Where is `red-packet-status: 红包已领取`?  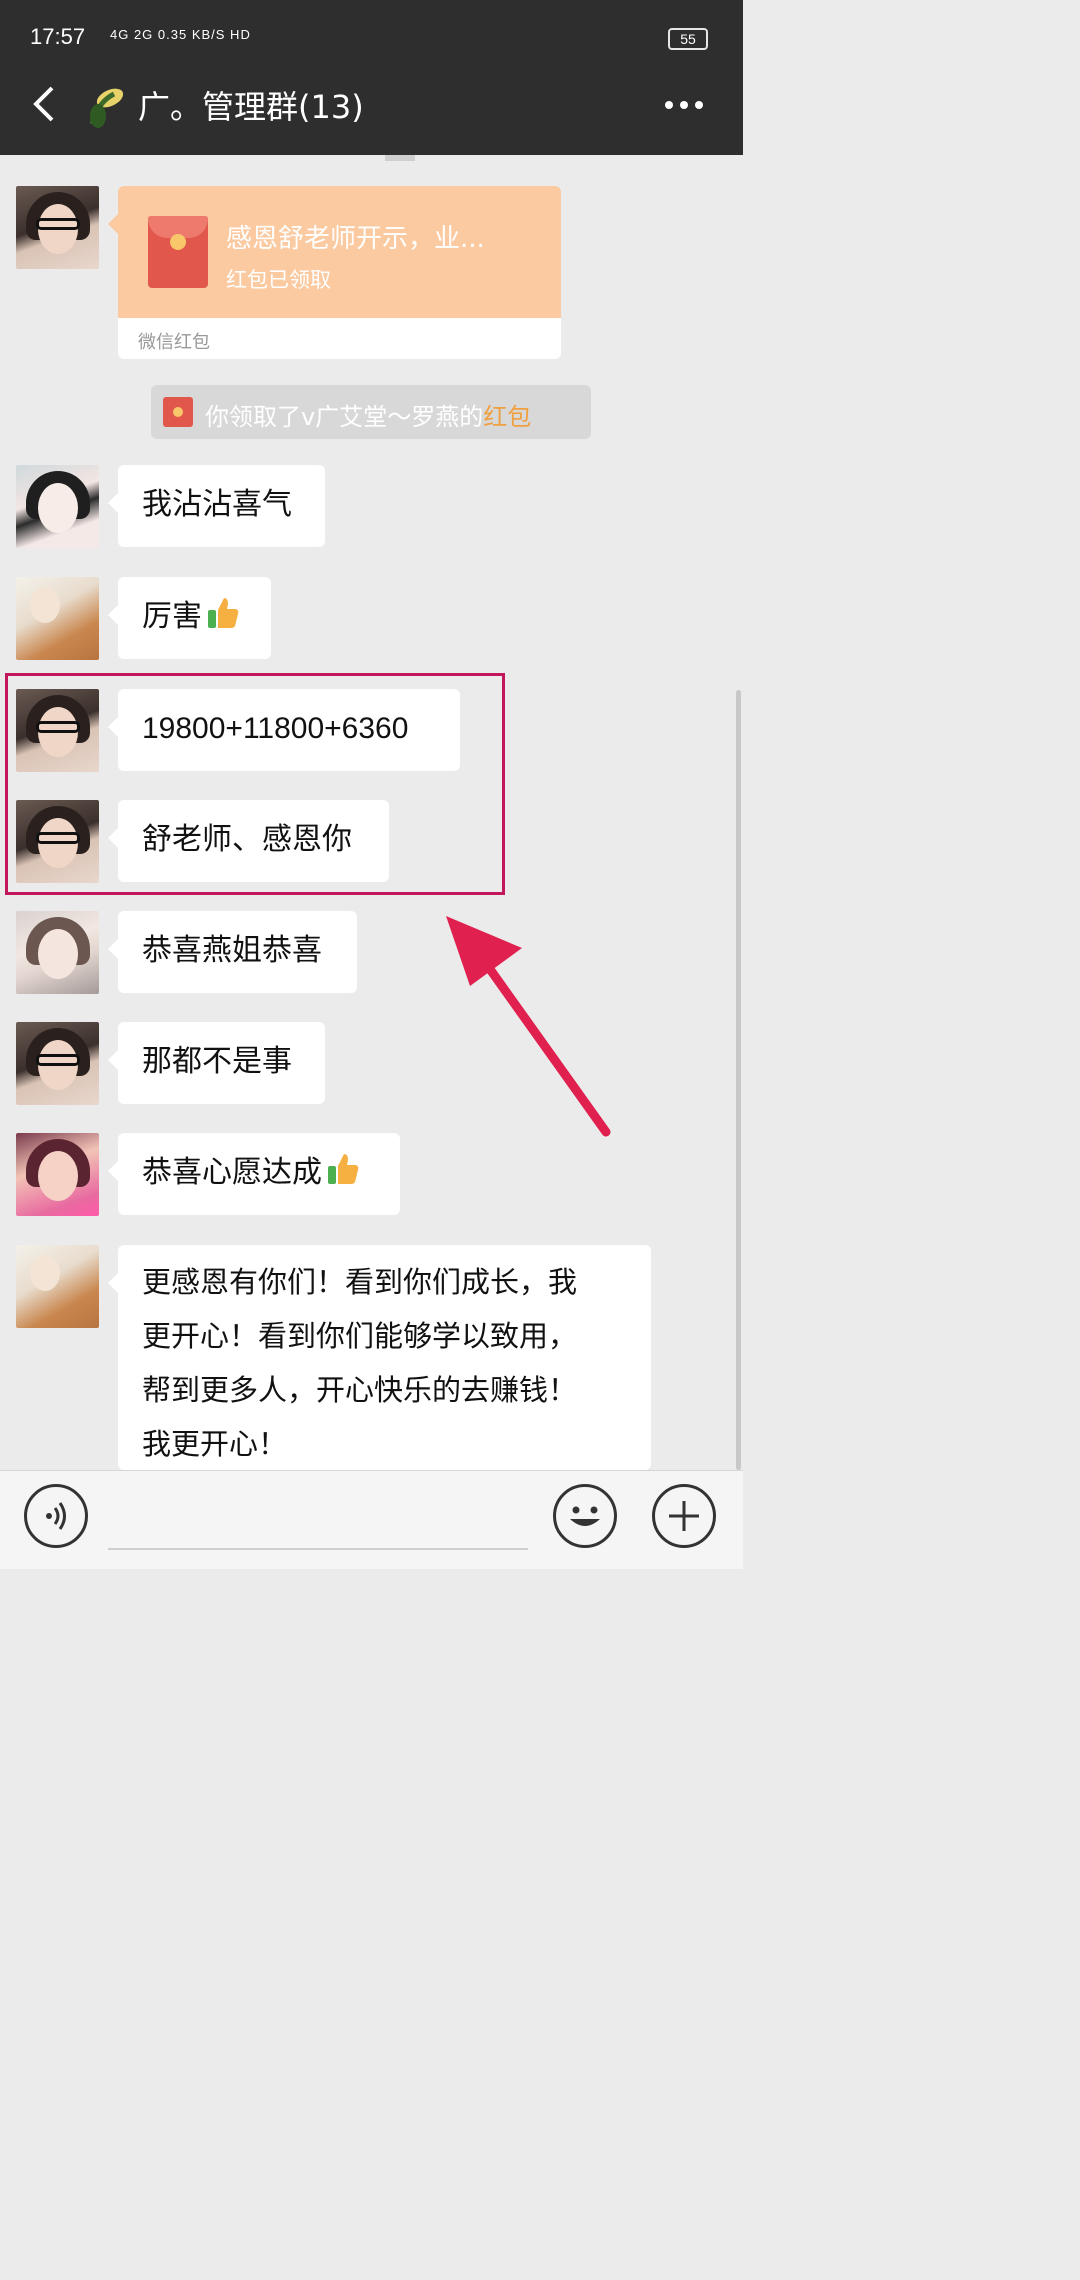 red-packet-status: 红包已领取 is located at coordinates (278, 280).